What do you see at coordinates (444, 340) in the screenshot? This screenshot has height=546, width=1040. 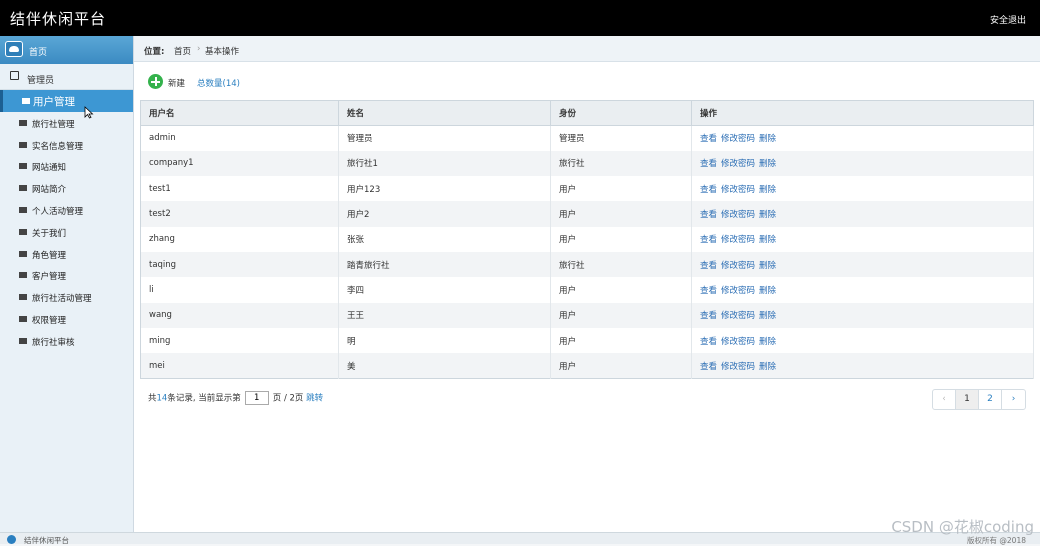 I see `table-cell: 明` at bounding box center [444, 340].